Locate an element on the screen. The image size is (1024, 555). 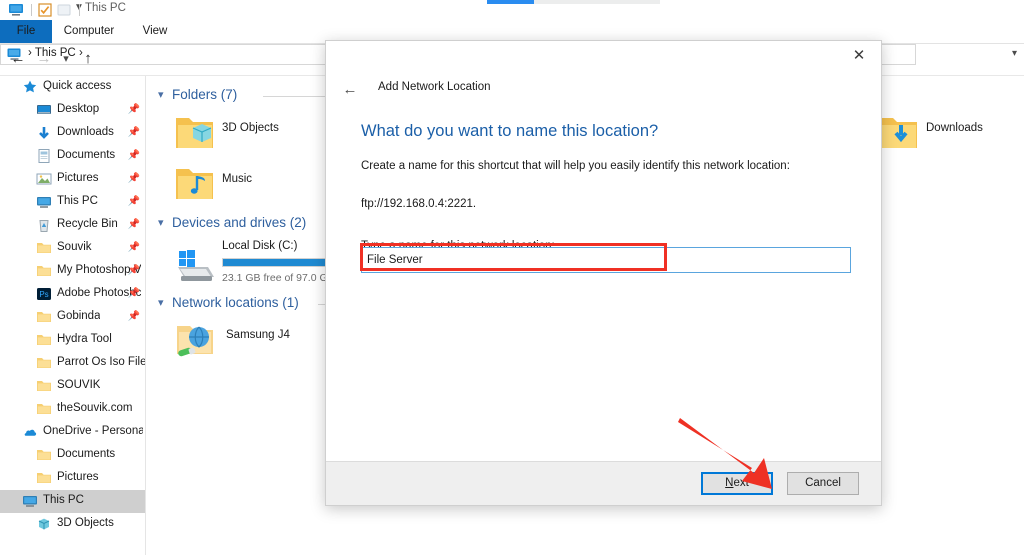
tile-label: Downloads is located at coordinates (954, 128).